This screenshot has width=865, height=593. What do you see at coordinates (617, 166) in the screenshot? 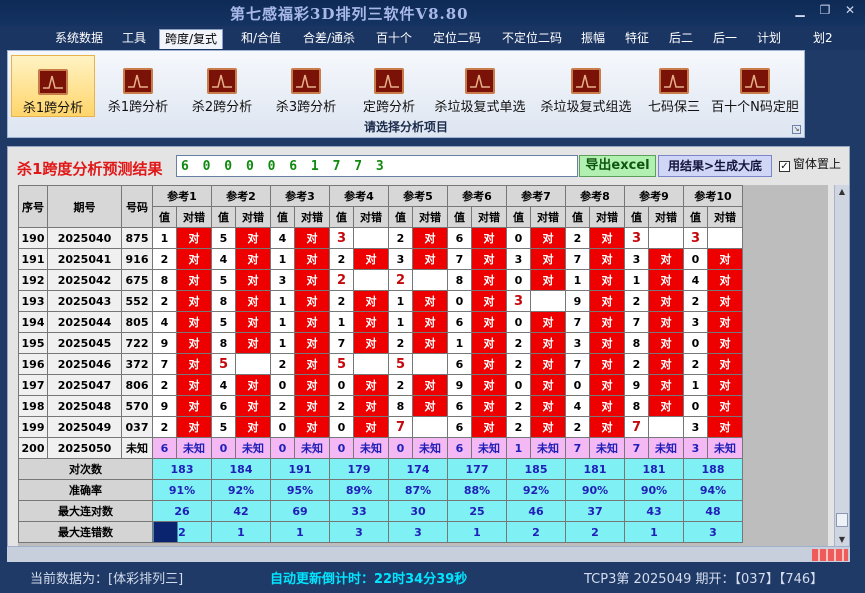
I see `export-excel-button: 导出excel` at bounding box center [617, 166].